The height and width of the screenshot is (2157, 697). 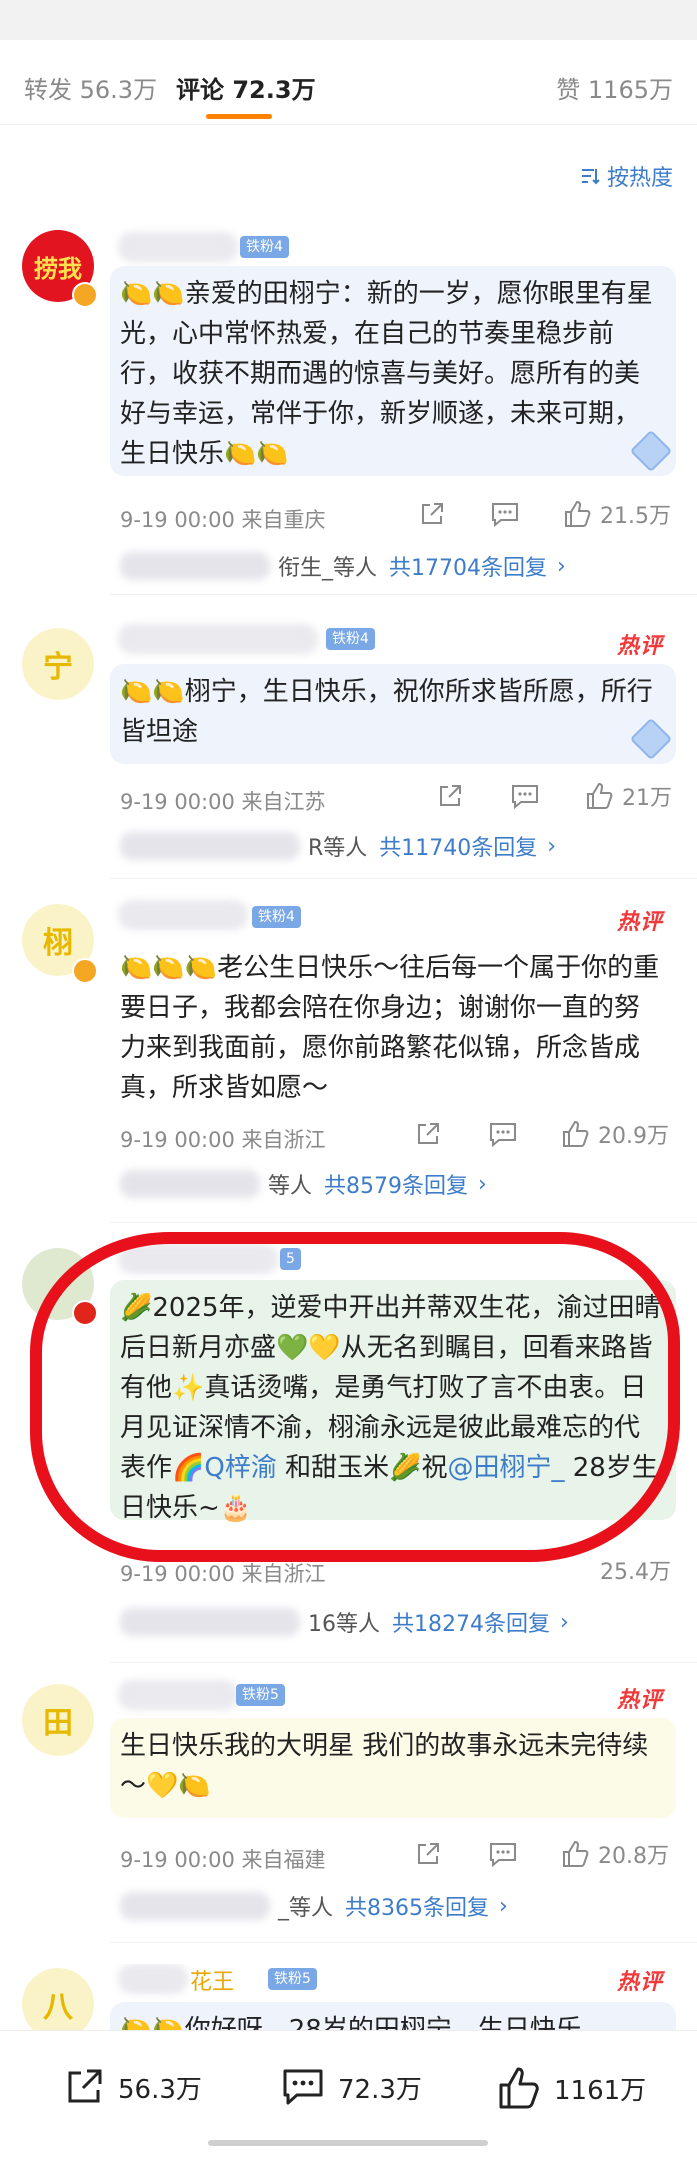 I want to click on like-button: 25.4万, so click(x=635, y=1570).